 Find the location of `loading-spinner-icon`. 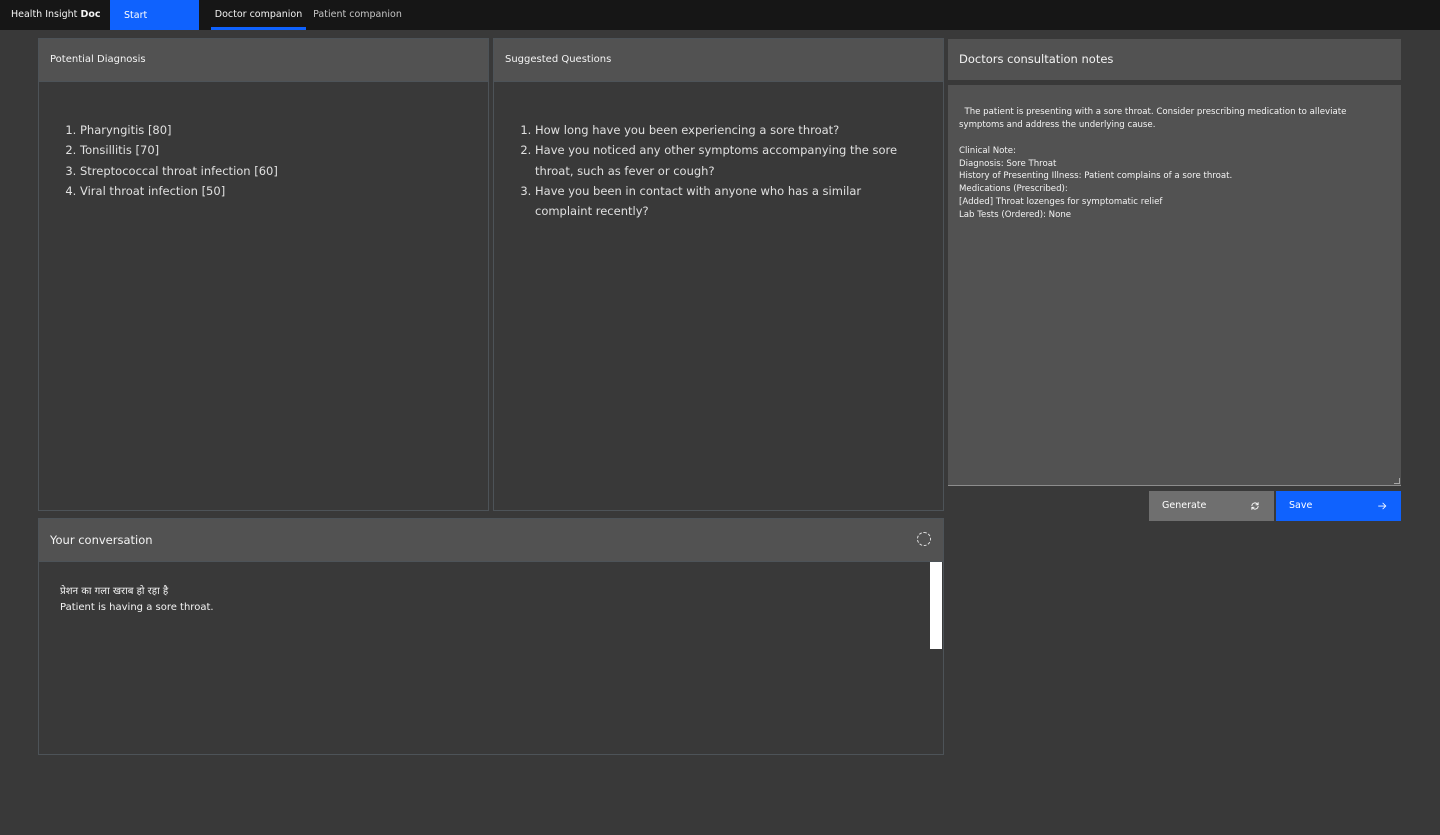

loading-spinner-icon is located at coordinates (924, 539).